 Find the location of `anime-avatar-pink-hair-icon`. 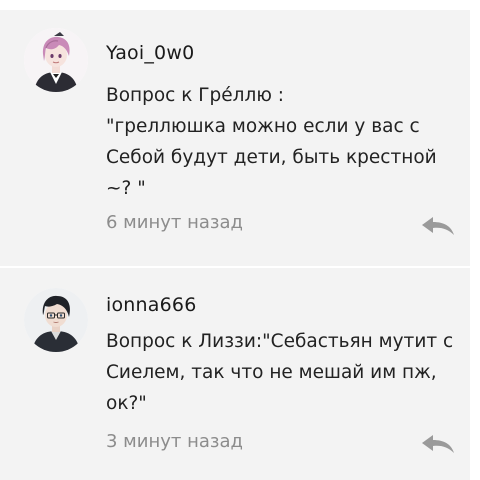

anime-avatar-pink-hair-icon is located at coordinates (56, 60).